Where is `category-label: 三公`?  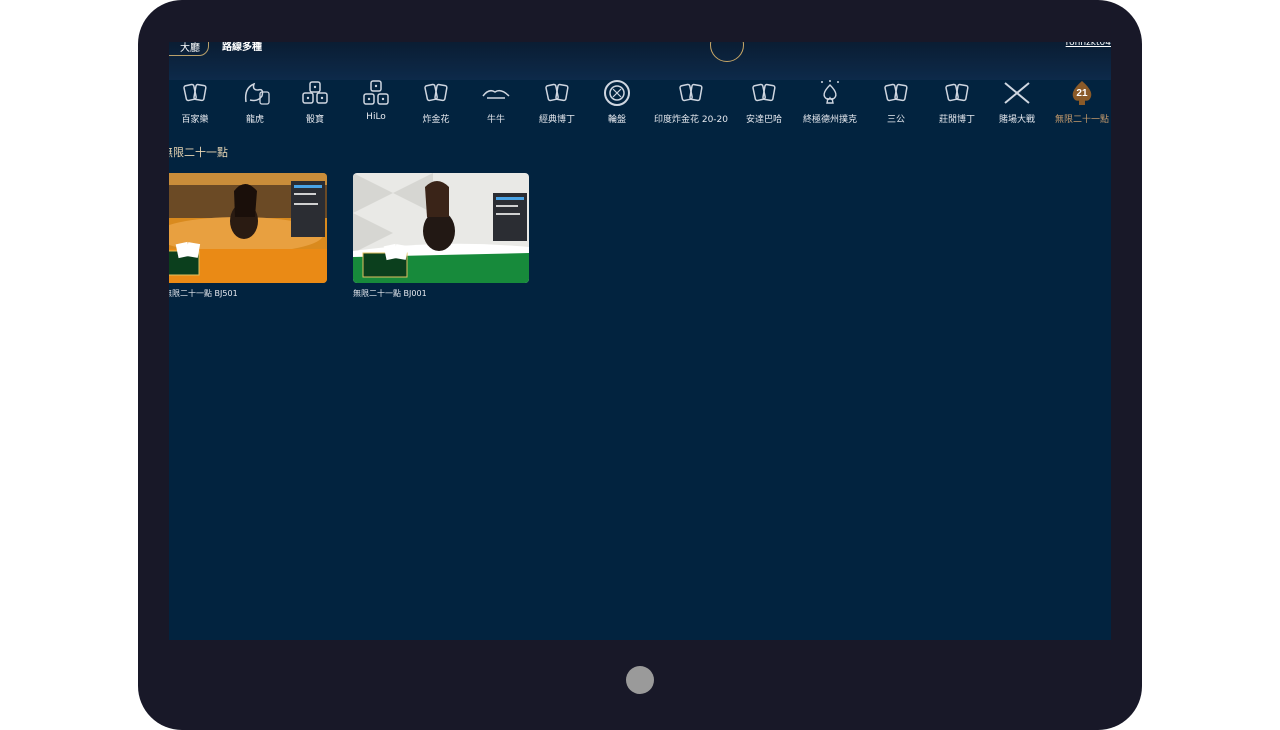 category-label: 三公 is located at coordinates (895, 120).